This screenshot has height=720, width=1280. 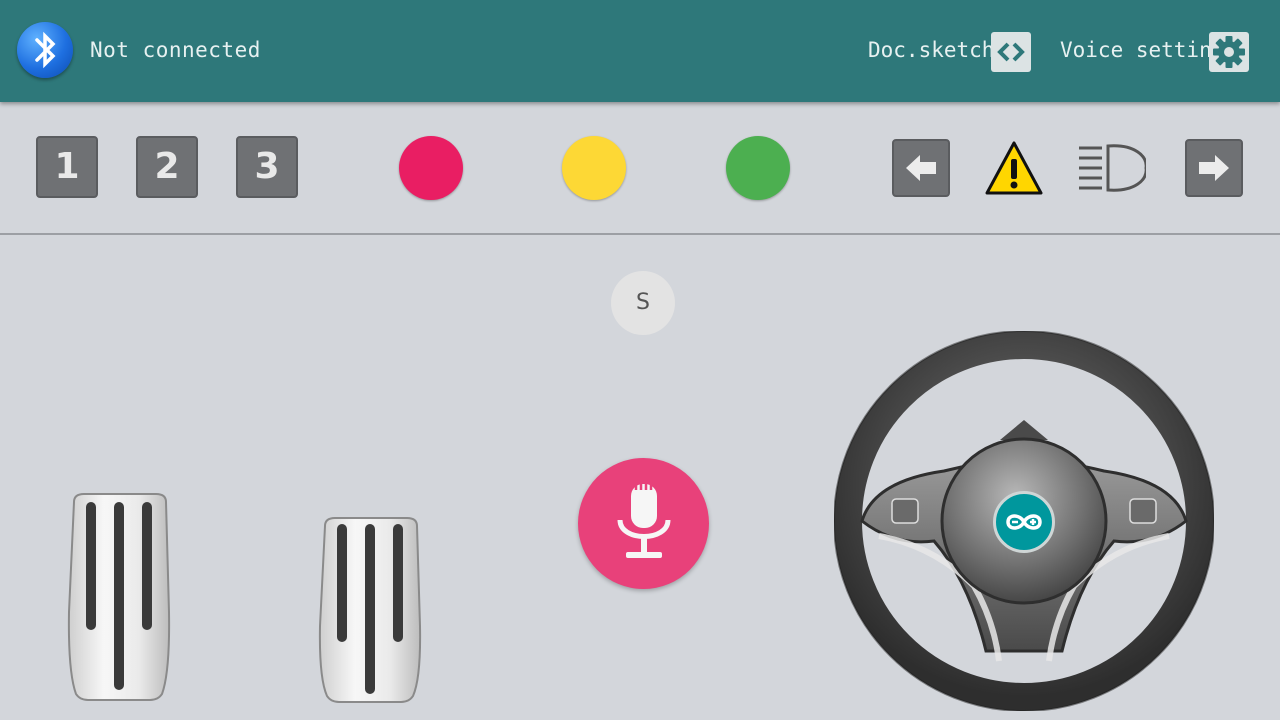 I want to click on voice-setting-label: Voice setting, so click(x=1142, y=50).